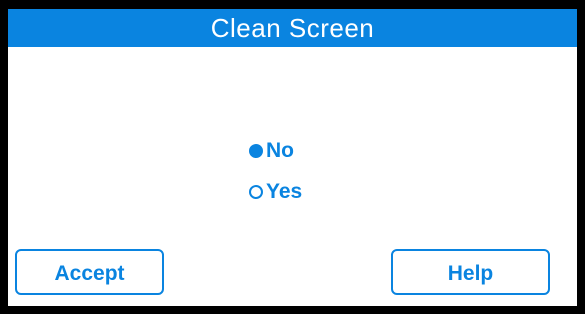  I want to click on option-no: No, so click(271, 151).